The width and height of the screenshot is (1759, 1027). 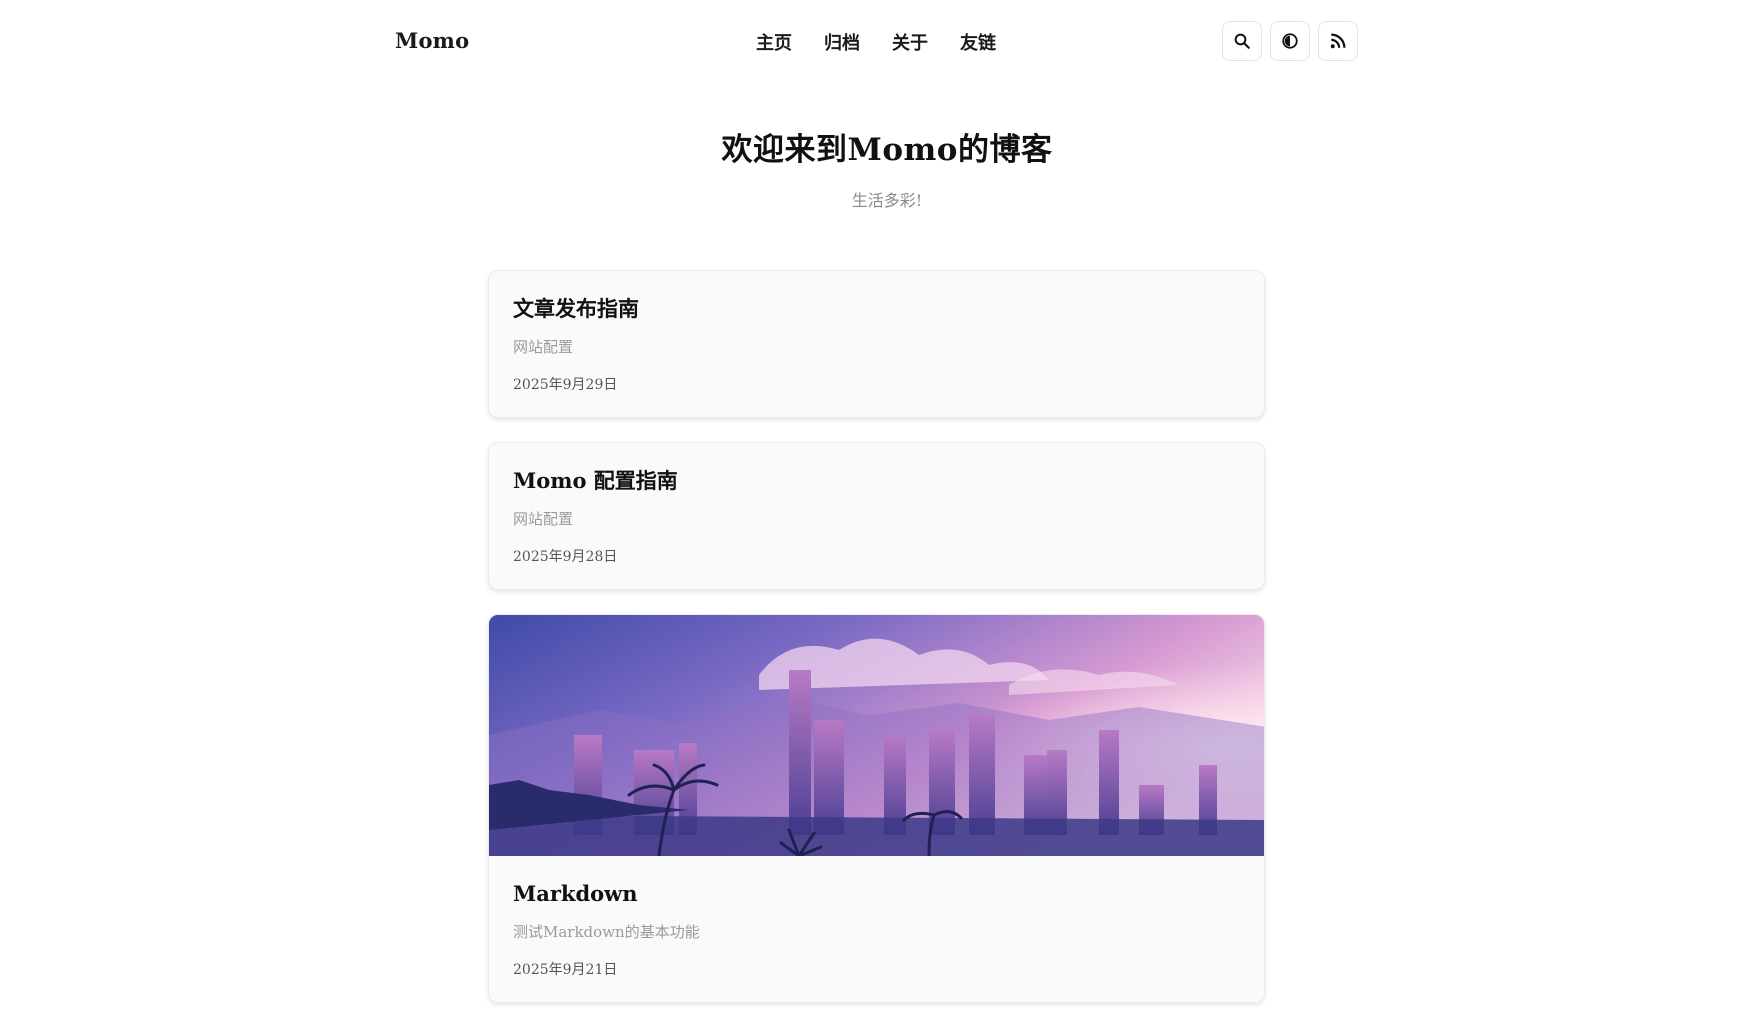 I want to click on nav-item-archive: 归档, so click(x=842, y=42).